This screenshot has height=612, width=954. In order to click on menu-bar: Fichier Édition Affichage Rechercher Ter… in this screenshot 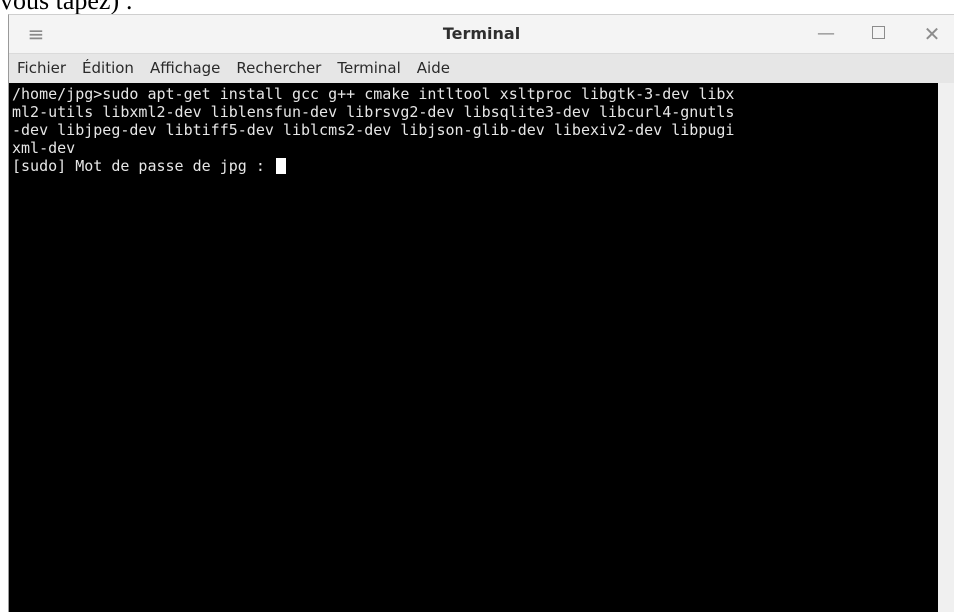, I will do `click(481, 68)`.